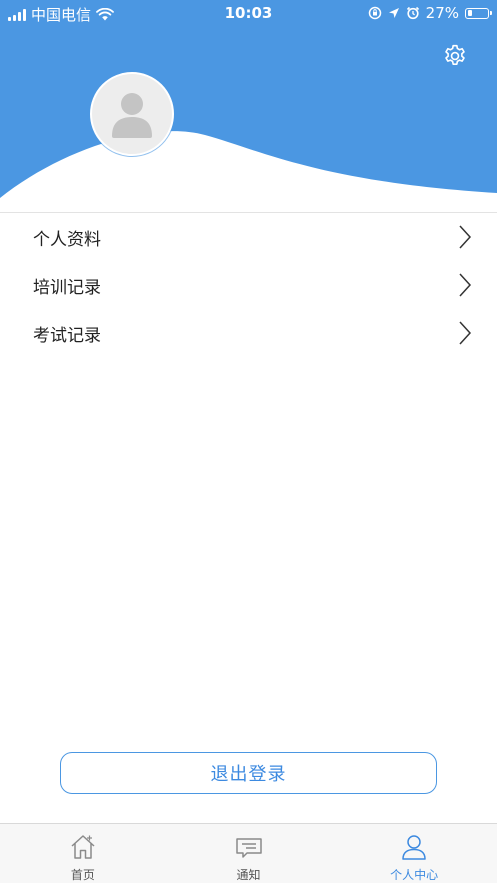 The height and width of the screenshot is (883, 497). What do you see at coordinates (248, 875) in the screenshot?
I see `tab-label: 通知` at bounding box center [248, 875].